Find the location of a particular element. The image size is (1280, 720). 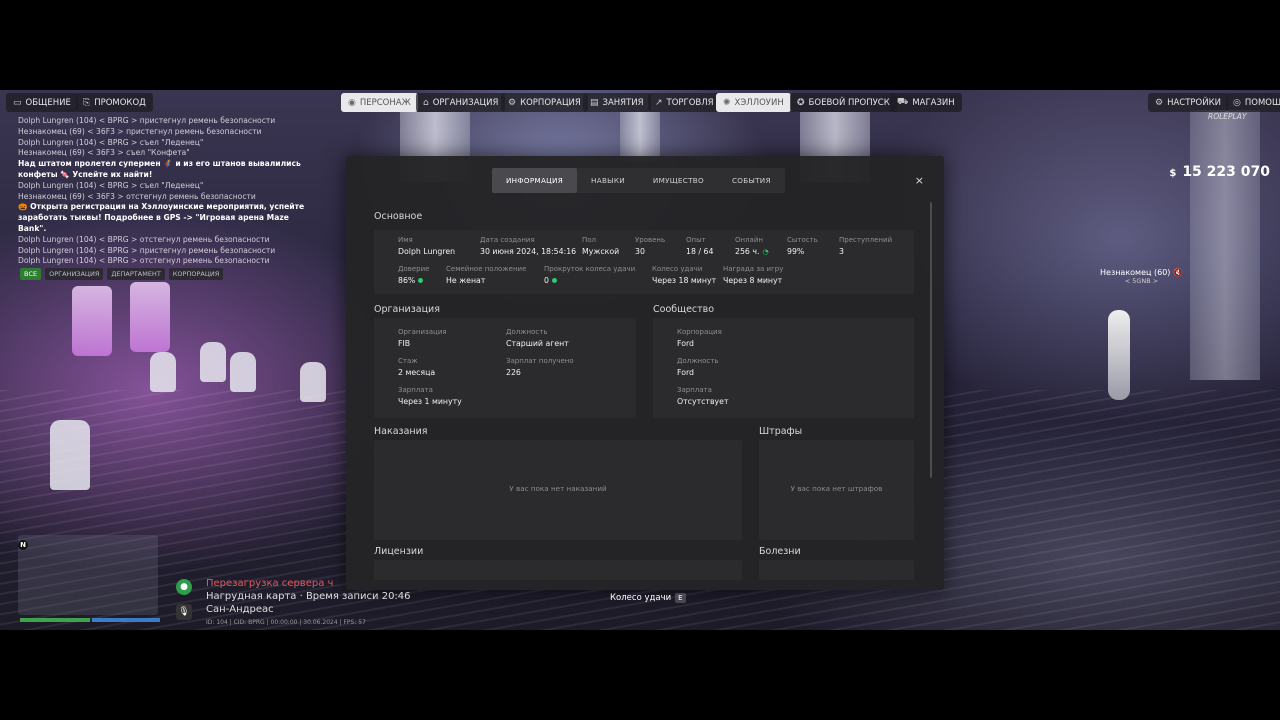

nav-organization: ⌂ ОРГАНИЗАЦИЯ is located at coordinates (461, 102).